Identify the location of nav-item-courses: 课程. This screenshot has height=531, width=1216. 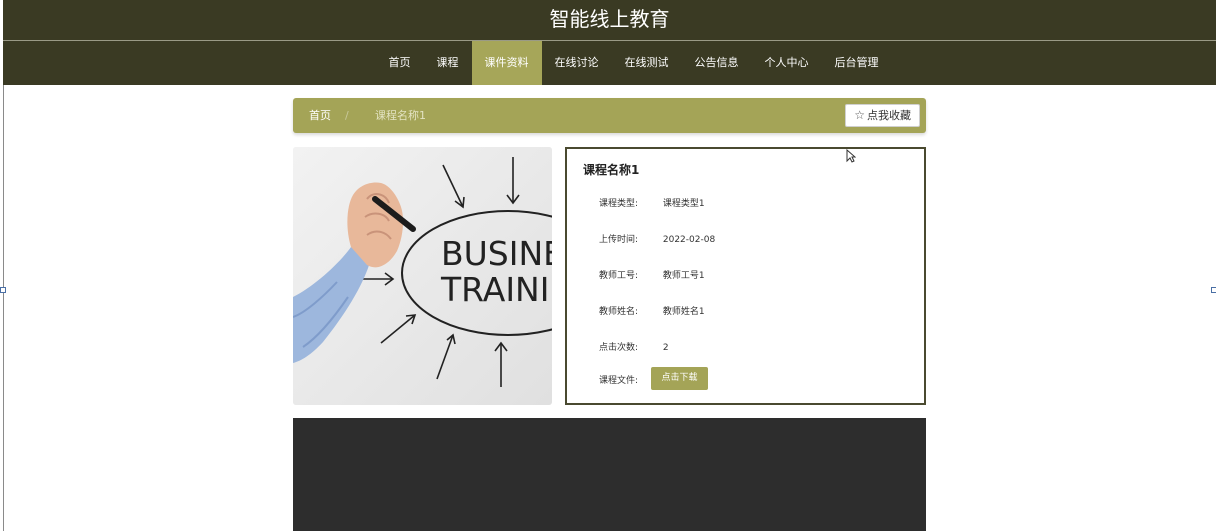
(448, 63).